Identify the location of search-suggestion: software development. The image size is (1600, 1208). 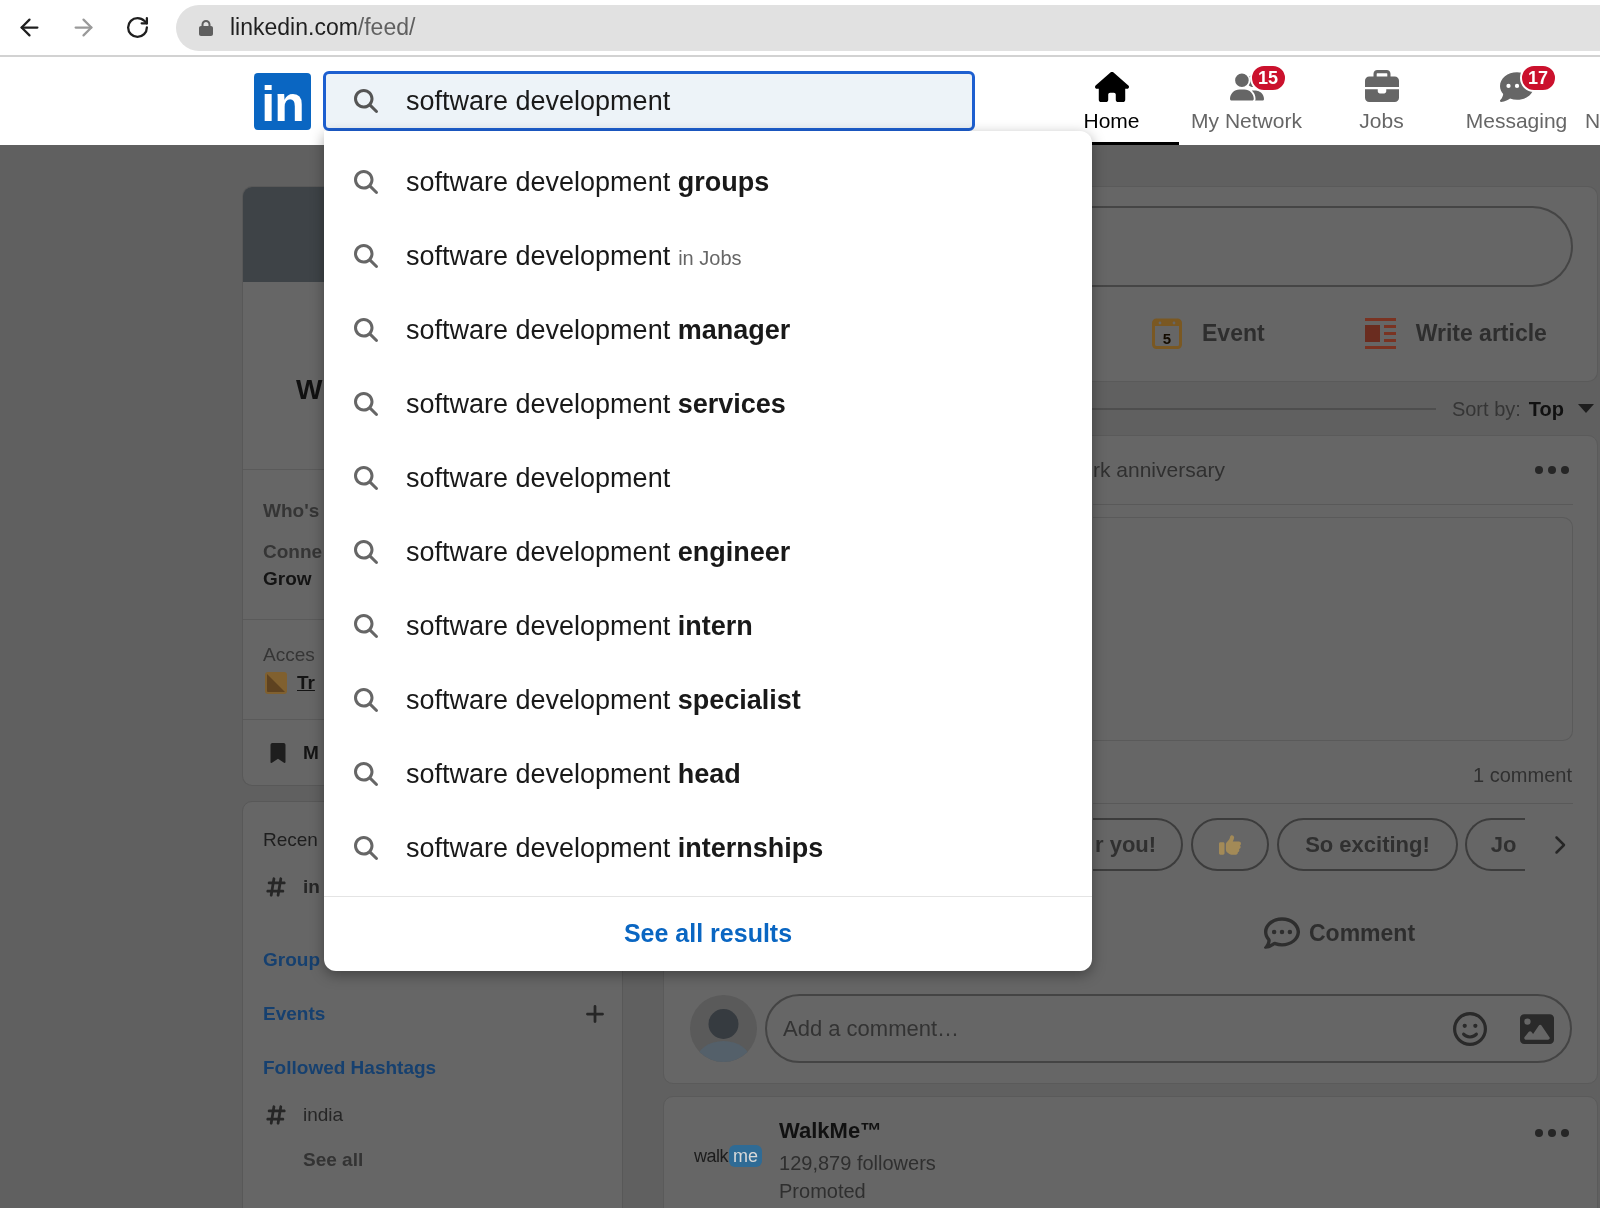
(708, 478).